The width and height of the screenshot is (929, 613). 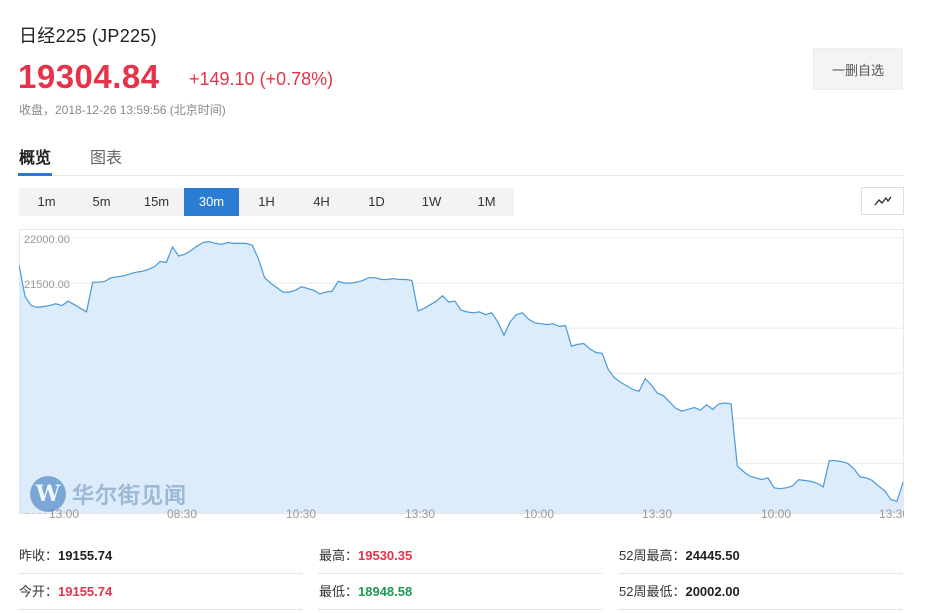 What do you see at coordinates (47, 240) in the screenshot?
I see `y-tick-label: 22000.00` at bounding box center [47, 240].